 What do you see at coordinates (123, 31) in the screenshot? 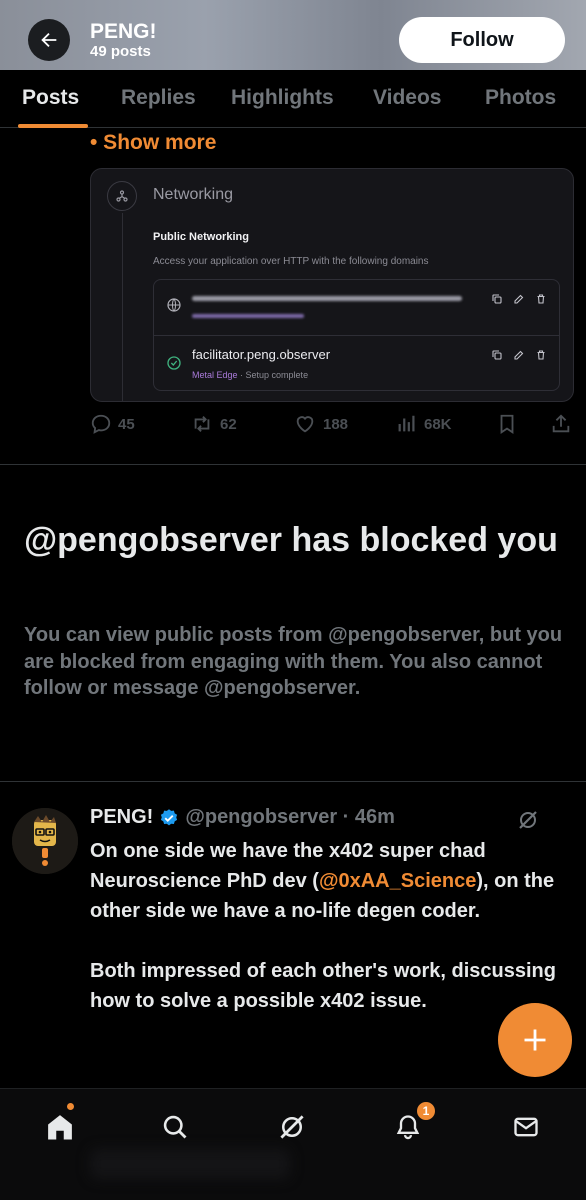
I see `profile-name: PENG!` at bounding box center [123, 31].